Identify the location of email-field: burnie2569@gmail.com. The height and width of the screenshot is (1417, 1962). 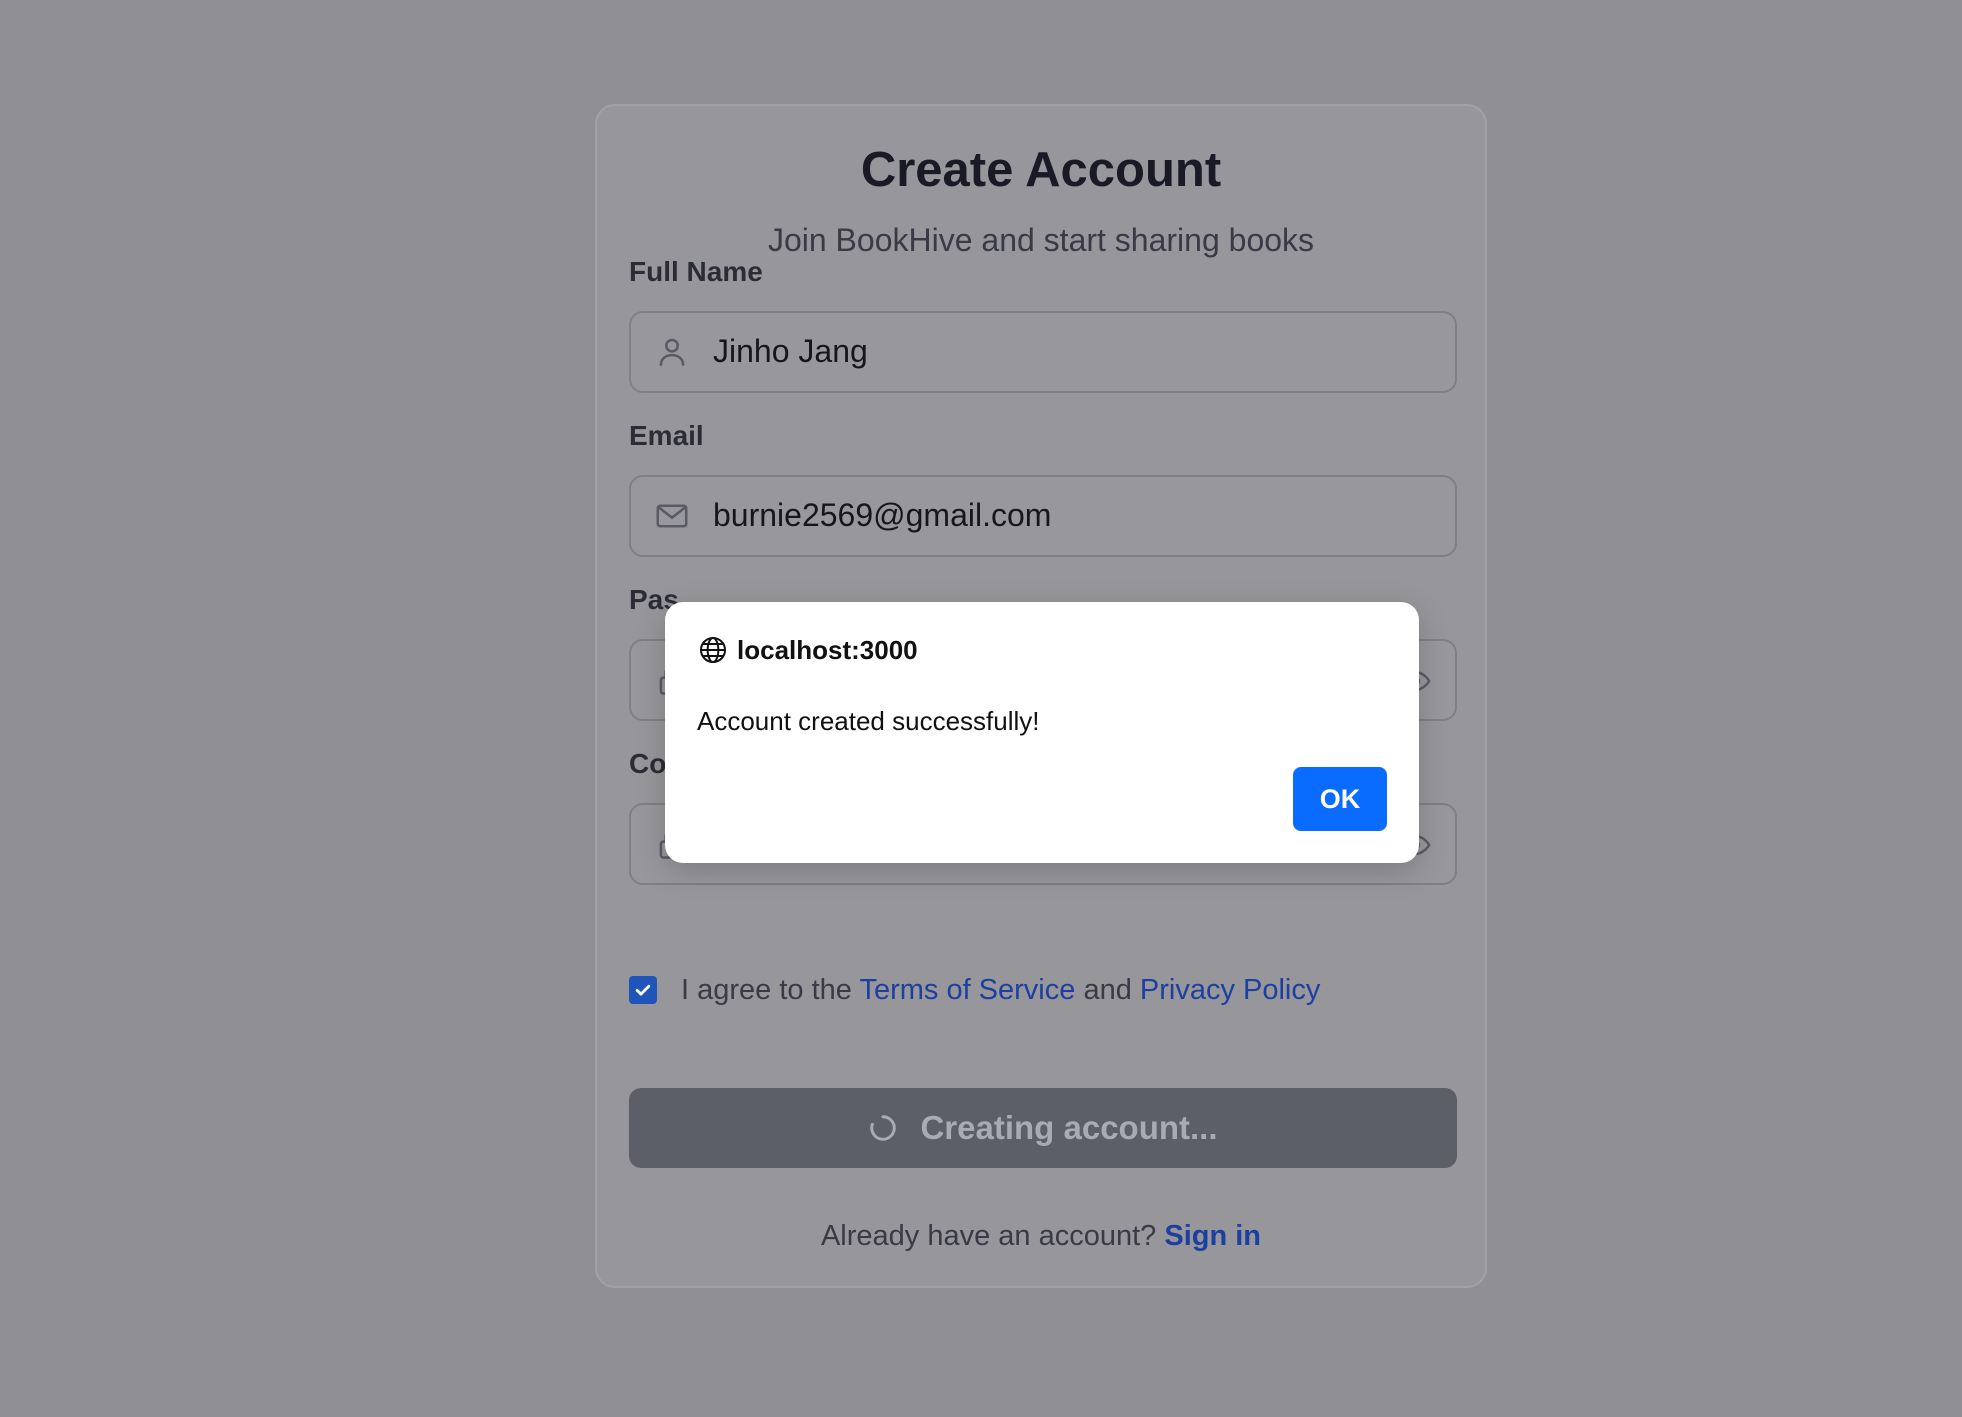
(1043, 516).